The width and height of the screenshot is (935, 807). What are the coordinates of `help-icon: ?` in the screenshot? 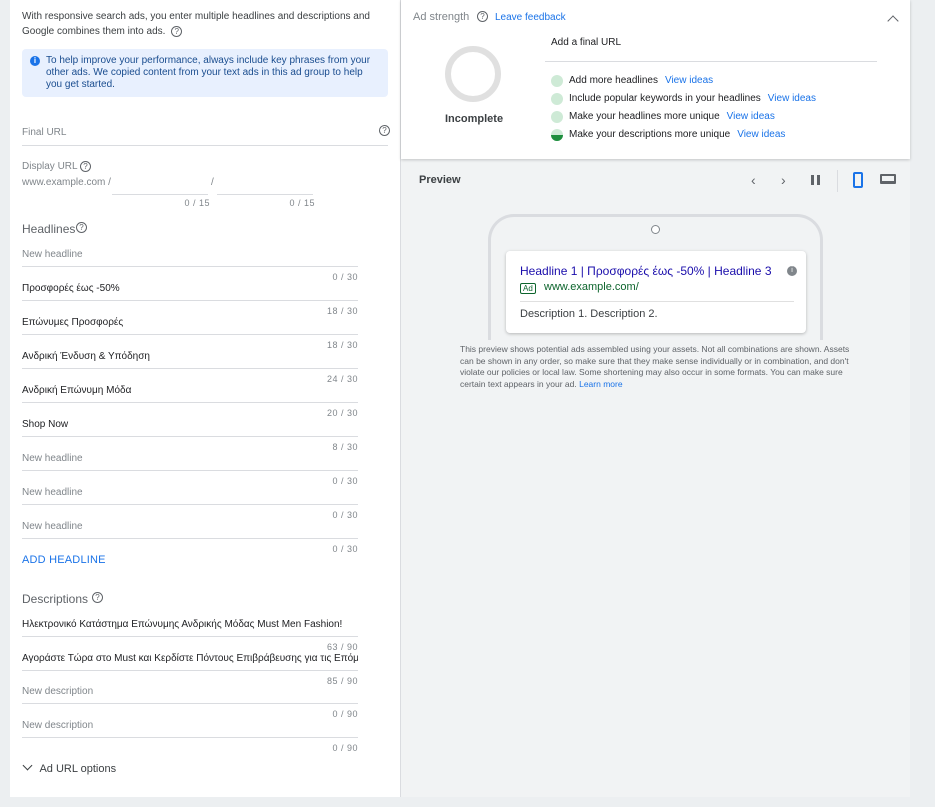 It's located at (177, 31).